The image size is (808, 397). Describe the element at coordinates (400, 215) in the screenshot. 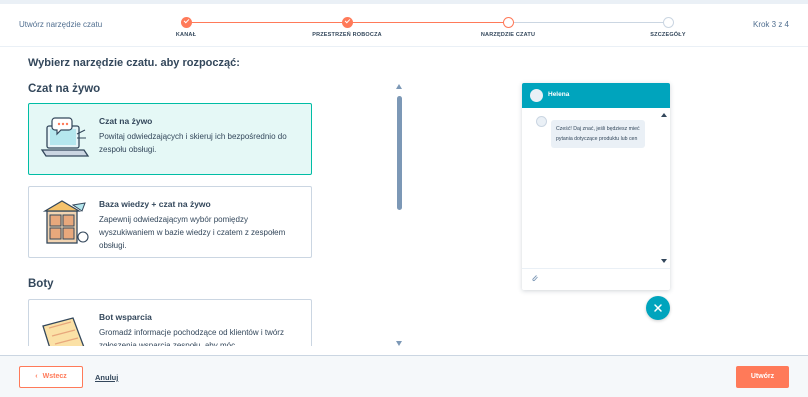

I see `list-scrollbar` at that location.